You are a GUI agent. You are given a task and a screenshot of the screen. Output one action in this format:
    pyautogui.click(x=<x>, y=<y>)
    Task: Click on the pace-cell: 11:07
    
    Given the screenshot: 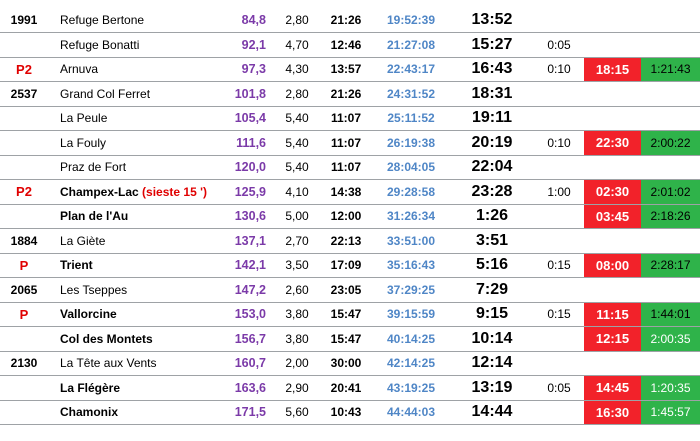 What is the action you would take?
    pyautogui.click(x=346, y=143)
    